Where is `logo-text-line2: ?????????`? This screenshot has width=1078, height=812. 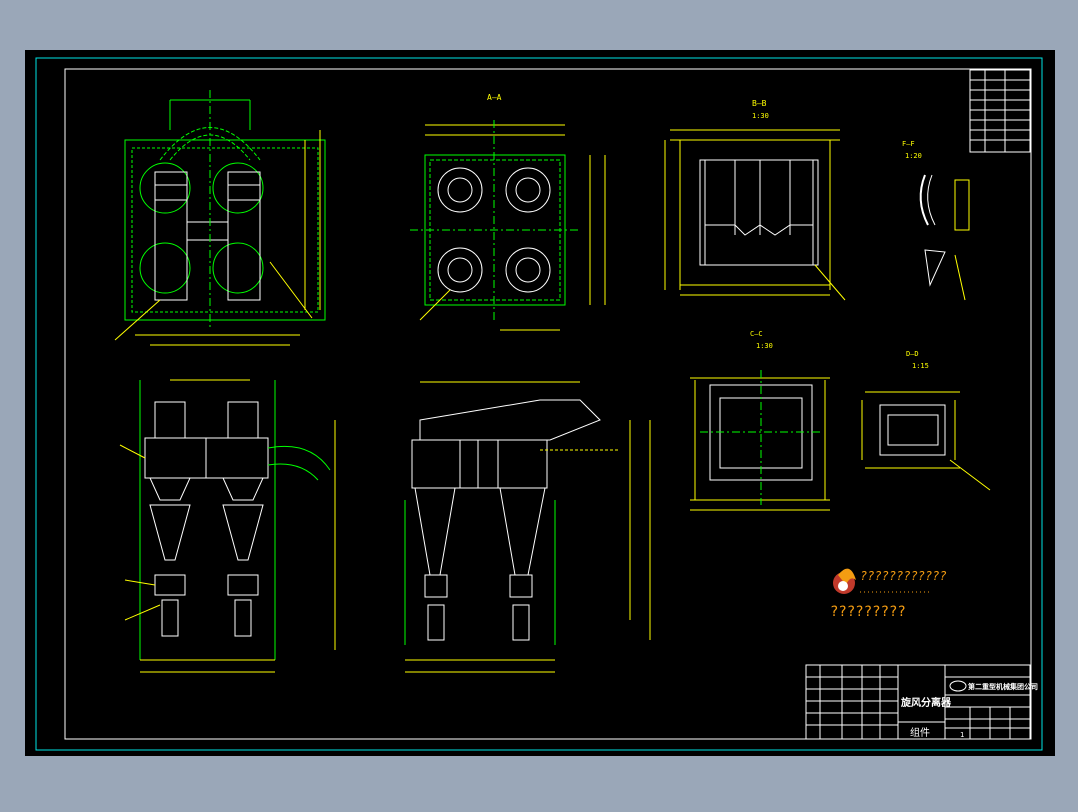
logo-text-line2: ????????? is located at coordinates (868, 612).